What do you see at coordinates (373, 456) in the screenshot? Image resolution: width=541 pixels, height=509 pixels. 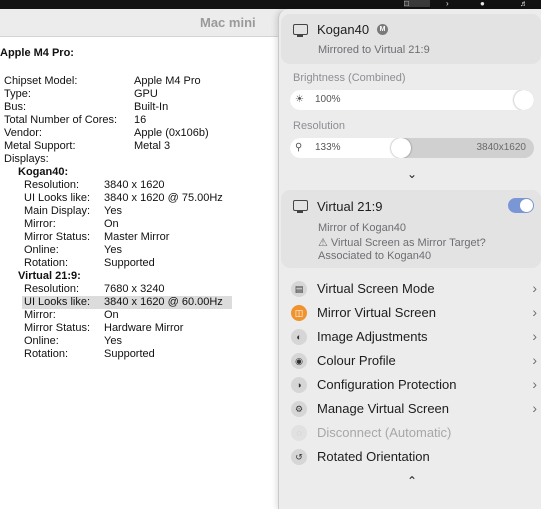 I see `menu-item-label: Rotated Orientation` at bounding box center [373, 456].